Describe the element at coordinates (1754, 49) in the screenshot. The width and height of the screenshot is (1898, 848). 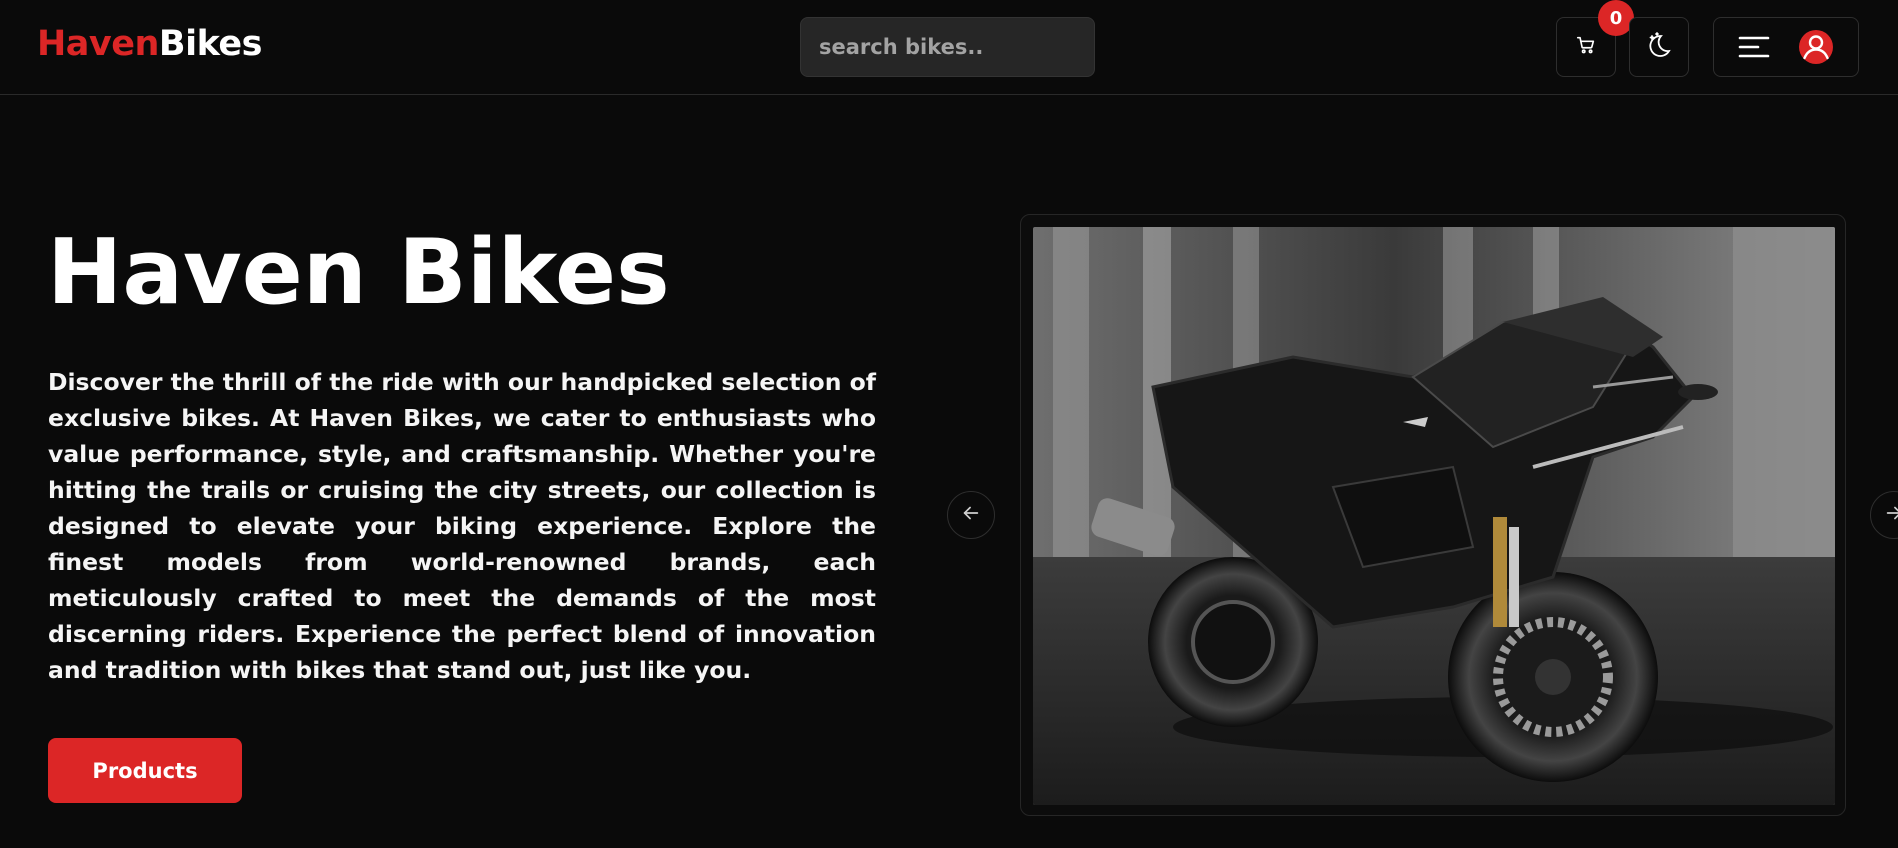
I see `hamburger-menu-icon` at that location.